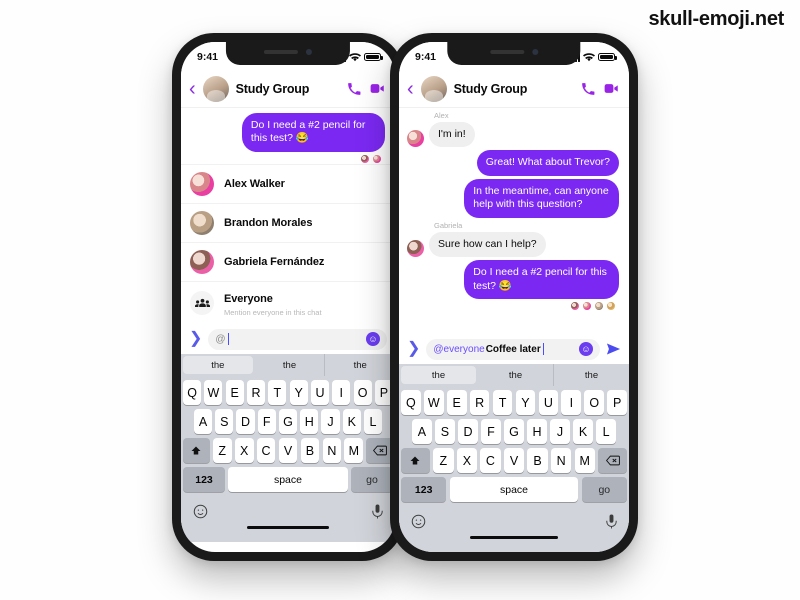  What do you see at coordinates (308, 51) in the screenshot?
I see `front-camera` at bounding box center [308, 51].